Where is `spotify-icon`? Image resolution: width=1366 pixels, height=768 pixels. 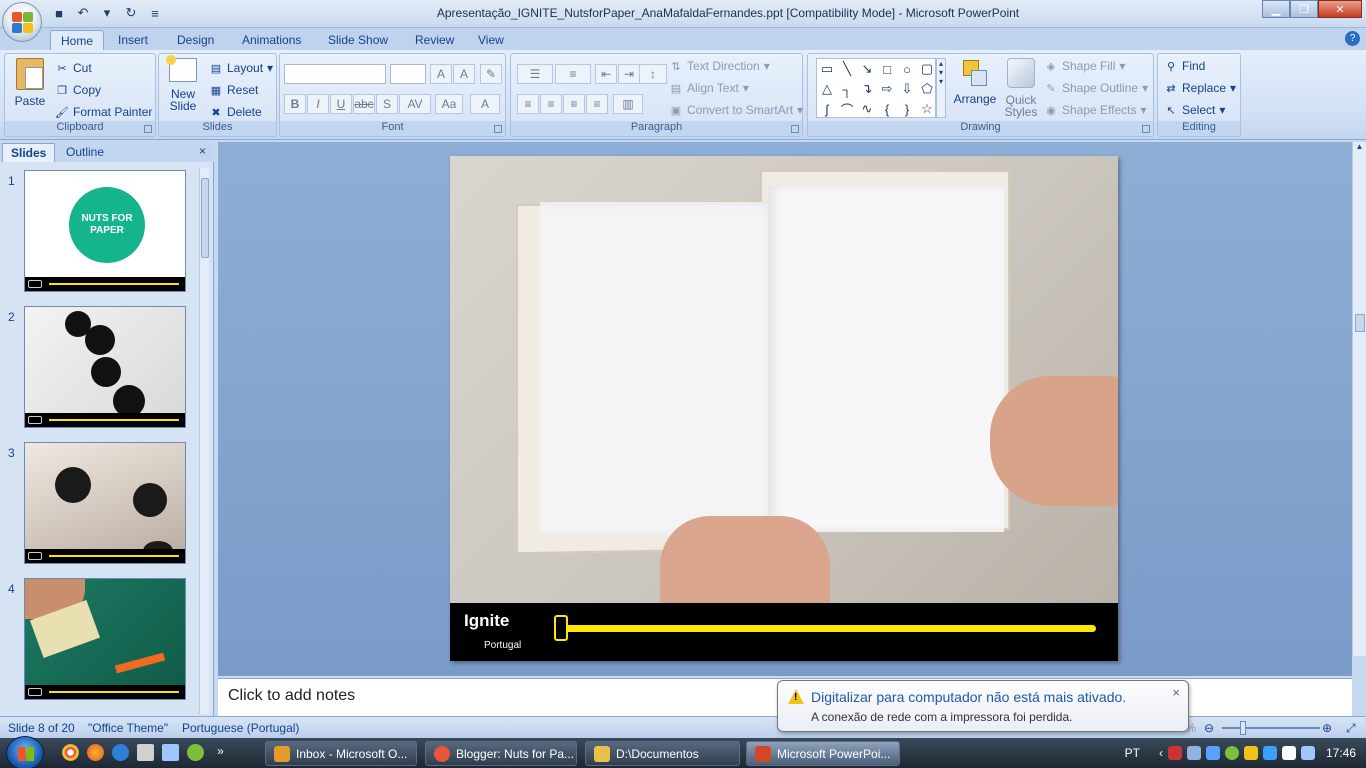 spotify-icon is located at coordinates (195, 752).